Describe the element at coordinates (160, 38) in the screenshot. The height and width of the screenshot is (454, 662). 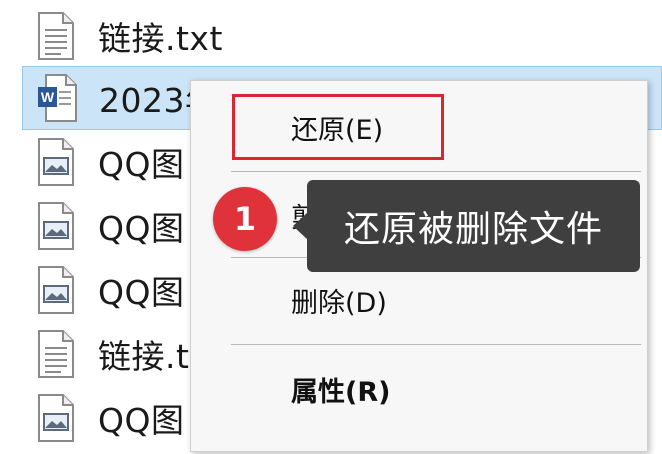
I see `file-name: 链接.txt` at that location.